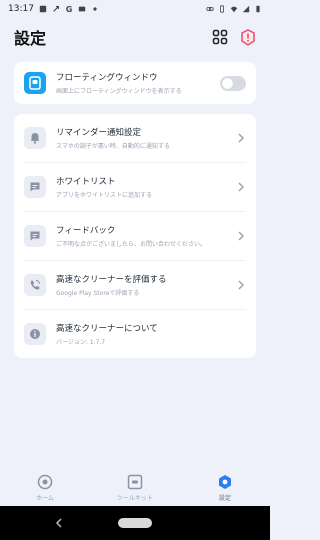 Image resolution: width=320 pixels, height=540 pixels. Describe the element at coordinates (45, 482) in the screenshot. I see `home-icon` at that location.